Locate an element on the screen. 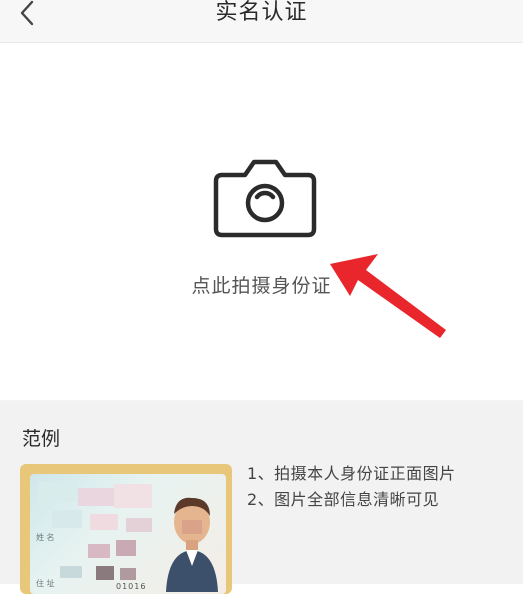 This screenshot has height=594, width=523. example-note-1: 1、拍摄本人身份证正面图片 is located at coordinates (351, 473).